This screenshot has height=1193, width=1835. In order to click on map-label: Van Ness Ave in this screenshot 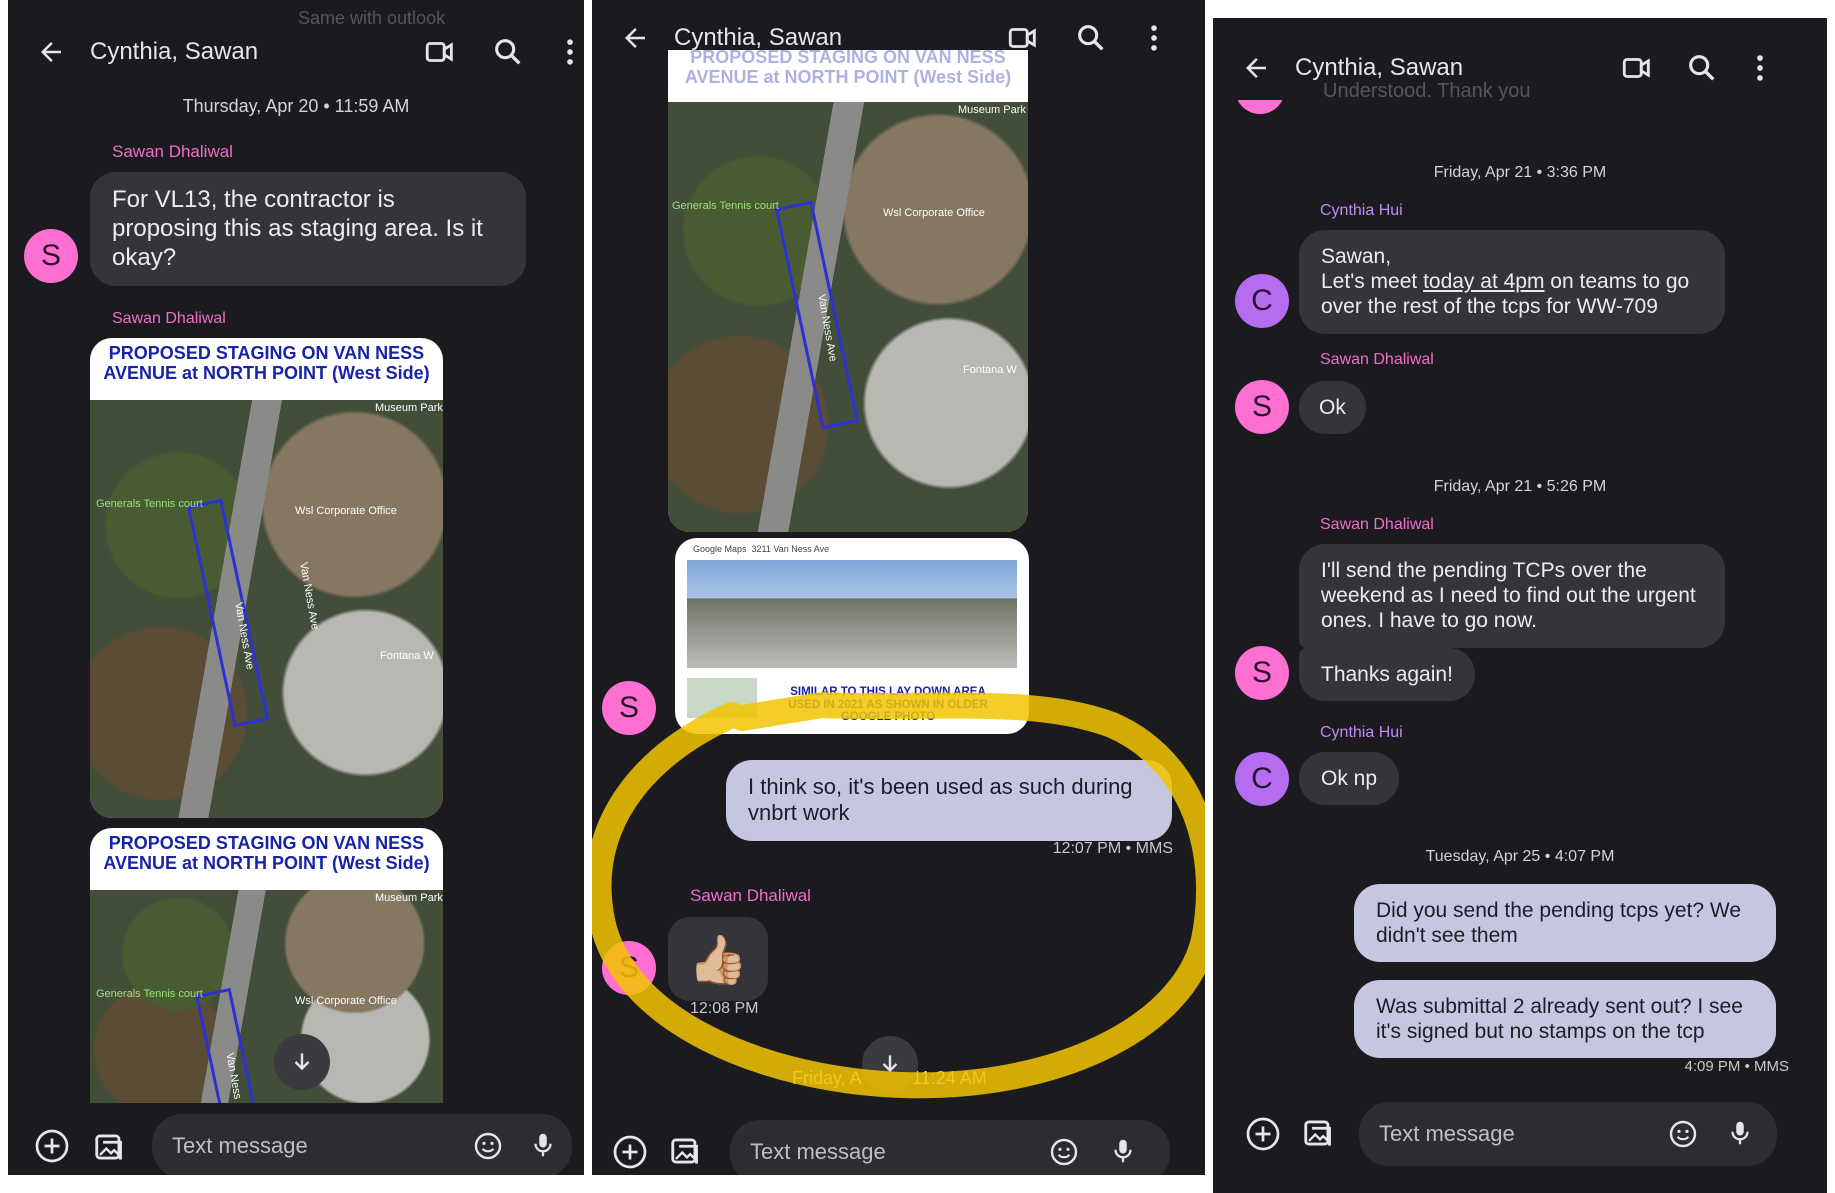, I will do `click(309, 596)`.